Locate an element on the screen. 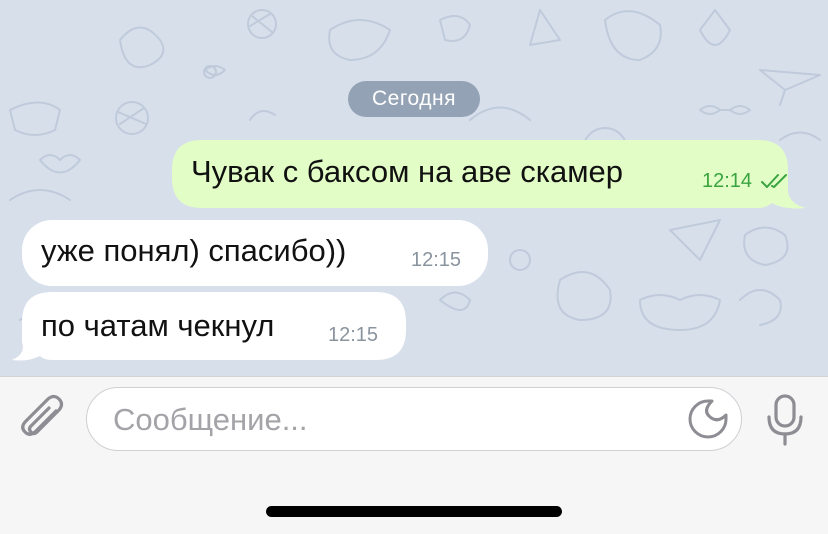 Image resolution: width=828 pixels, height=534 pixels. outgoing-message: Чувак с баксом на аве скамер 12:14 is located at coordinates (490, 175).